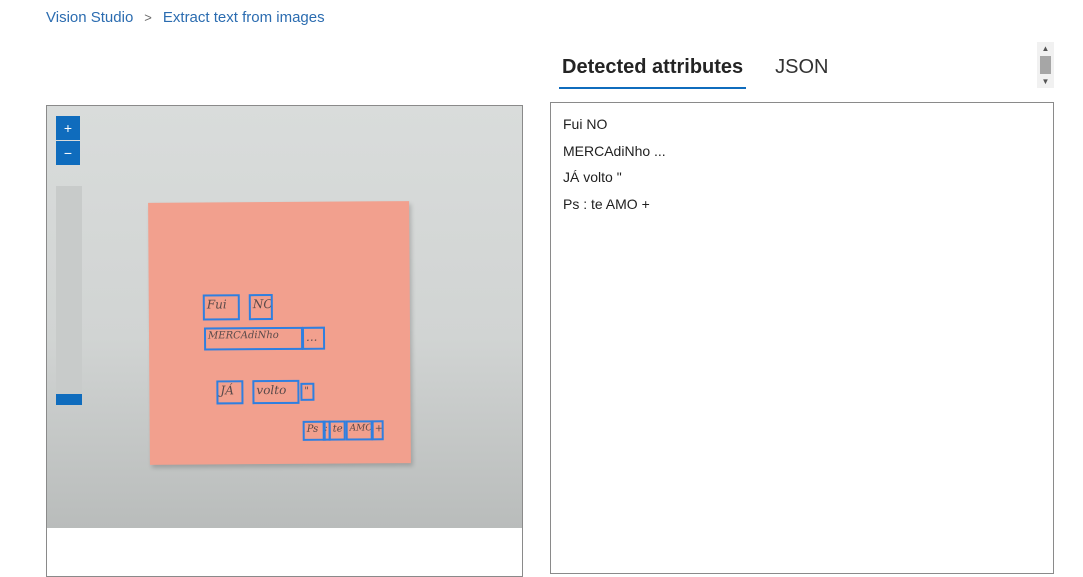 Image resolution: width=1083 pixels, height=577 pixels. I want to click on word-bounding-box: te, so click(337, 430).